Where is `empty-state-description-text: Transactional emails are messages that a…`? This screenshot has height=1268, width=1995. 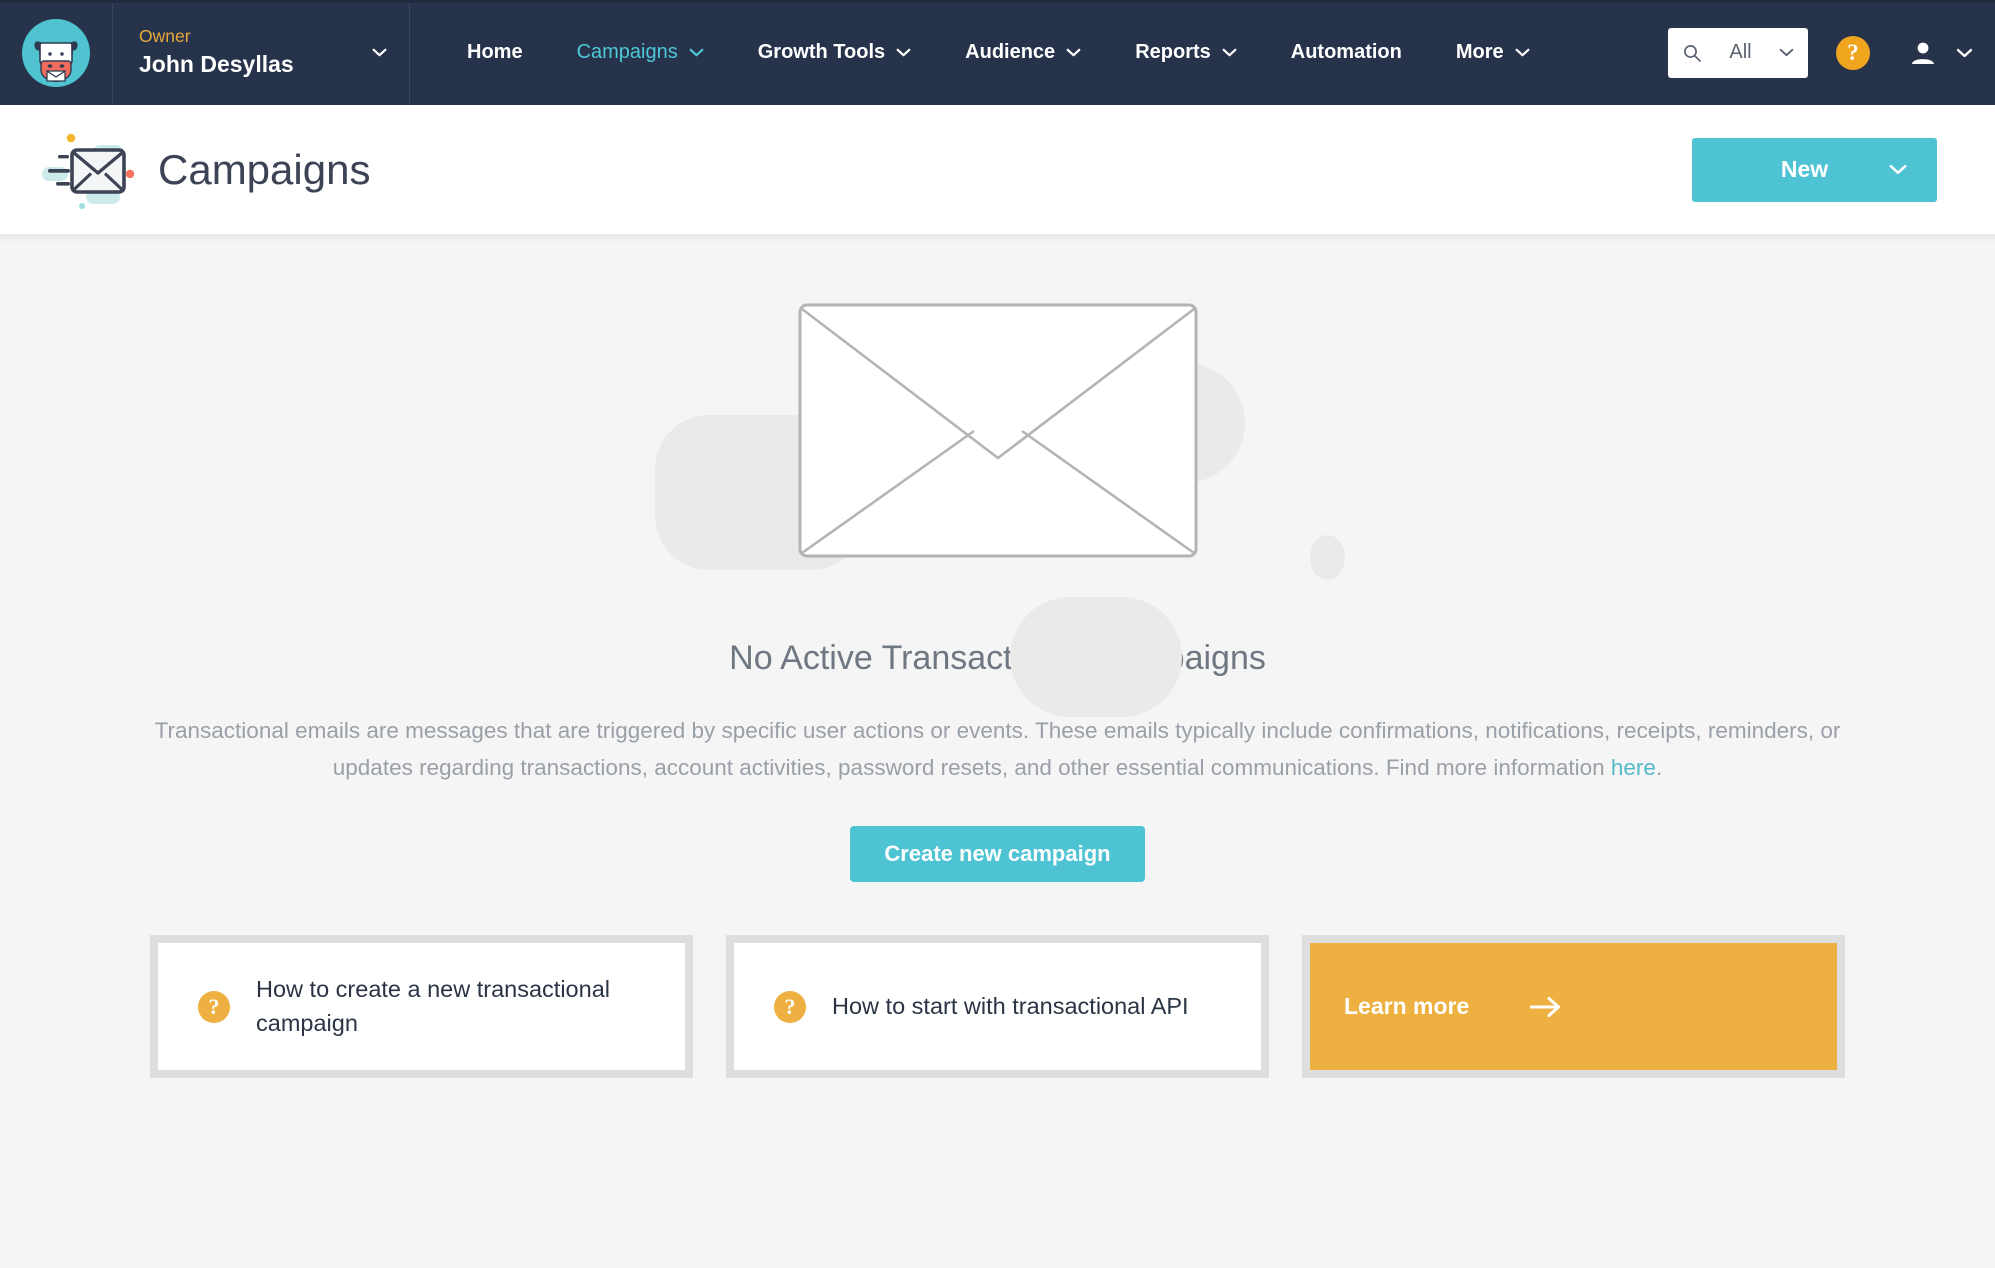
empty-state-description-text: Transactional emails are messages that a… is located at coordinates (997, 749).